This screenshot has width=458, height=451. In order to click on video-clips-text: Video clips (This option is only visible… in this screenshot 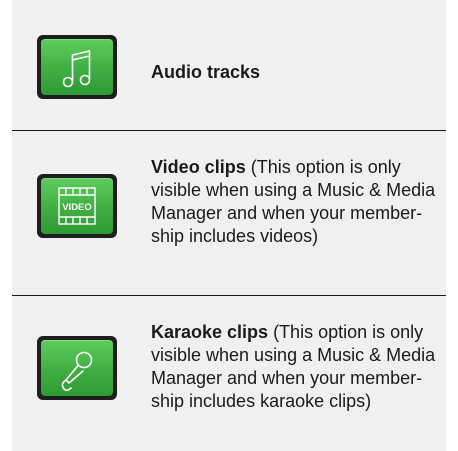, I will do `click(293, 202)`.